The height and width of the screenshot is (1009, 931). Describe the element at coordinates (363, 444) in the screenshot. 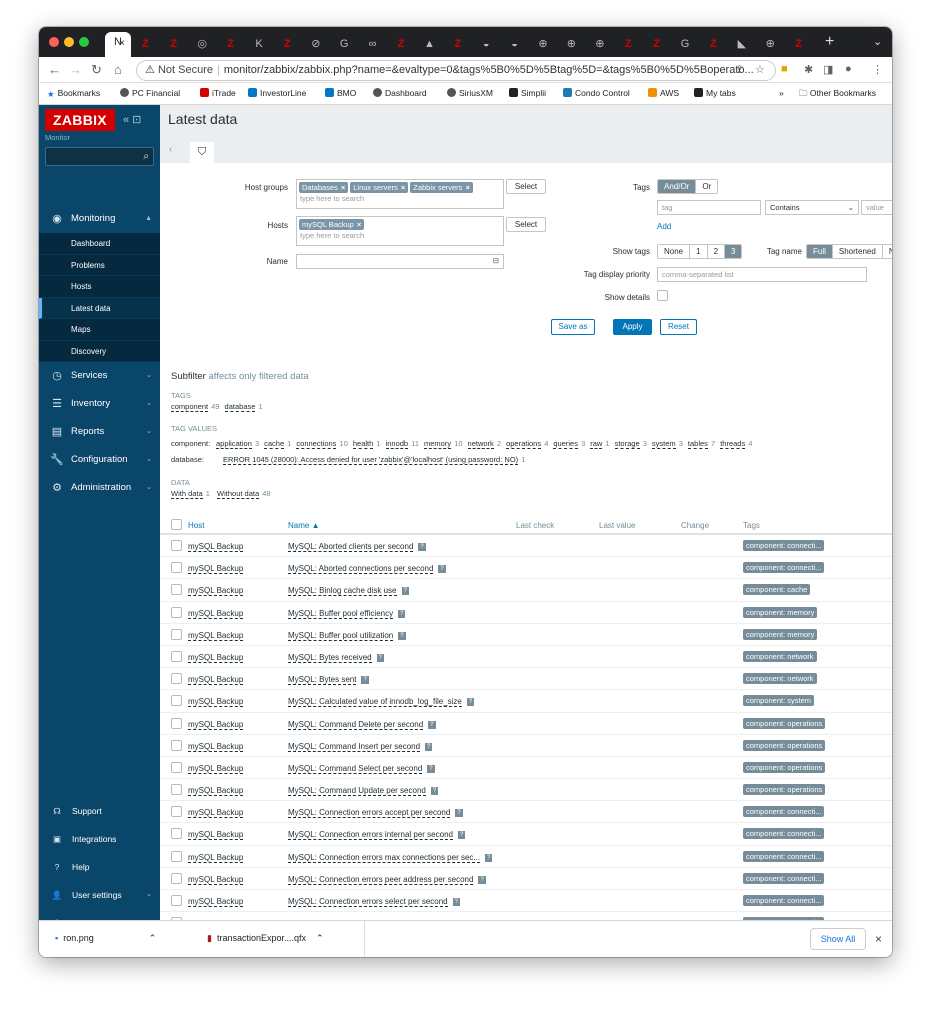

I see `subfilter-value-link: health` at that location.